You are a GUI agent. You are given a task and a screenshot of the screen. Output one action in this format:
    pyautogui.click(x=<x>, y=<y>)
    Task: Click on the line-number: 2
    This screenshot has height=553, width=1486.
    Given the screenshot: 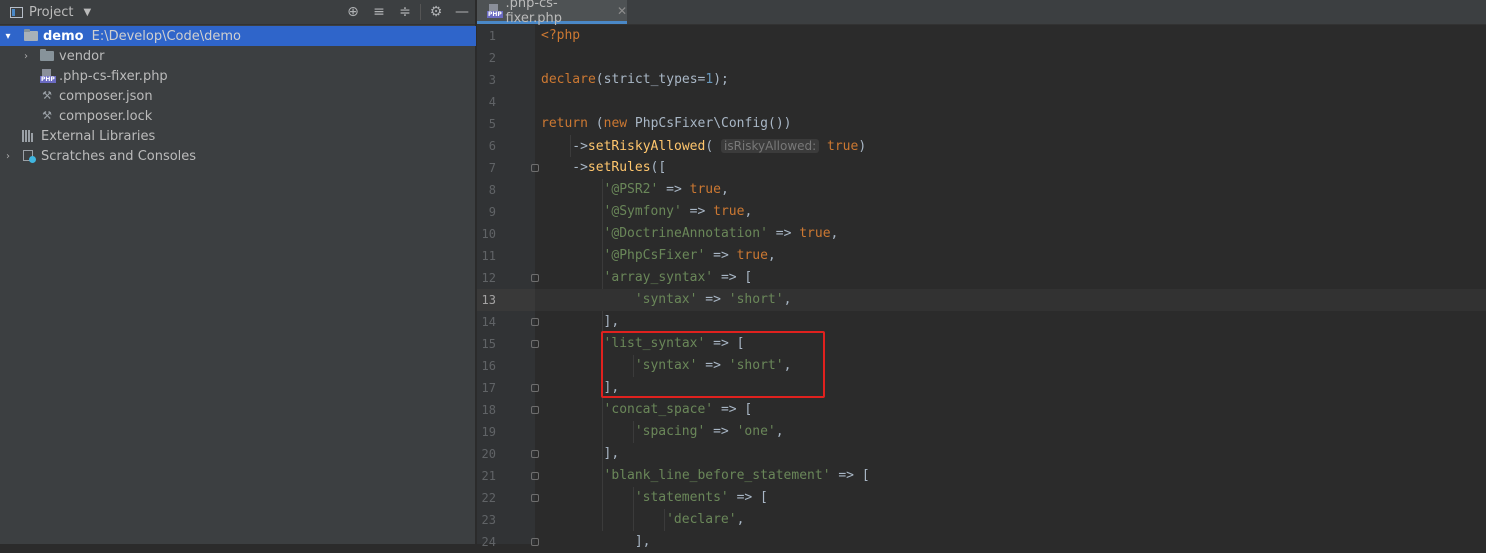 What is the action you would take?
    pyautogui.click(x=492, y=58)
    